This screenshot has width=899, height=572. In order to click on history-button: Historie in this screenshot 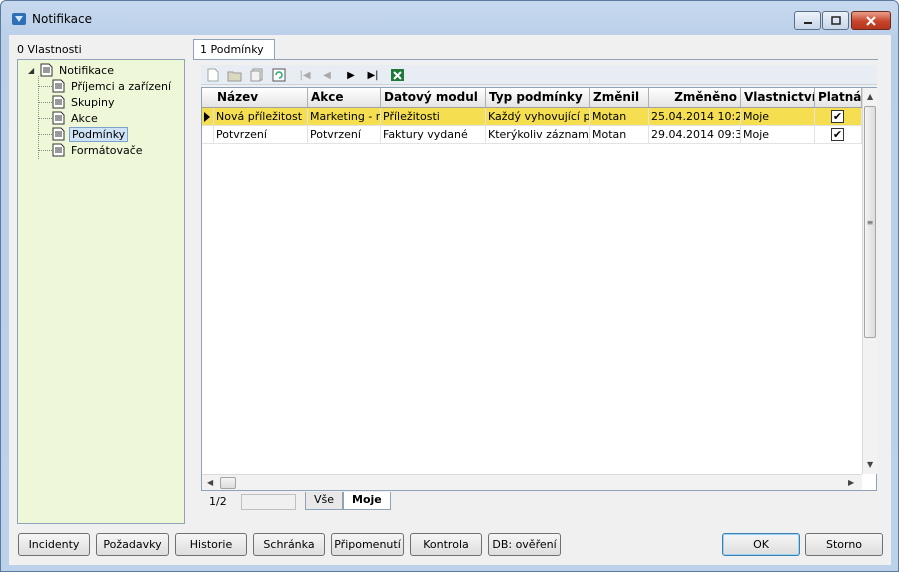, I will do `click(211, 544)`.